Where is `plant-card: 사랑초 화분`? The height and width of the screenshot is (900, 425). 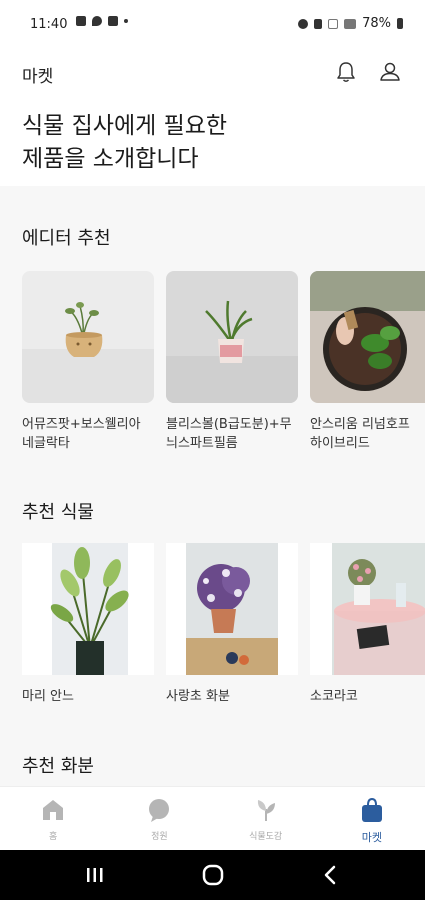
plant-card: 사랑초 화분 is located at coordinates (232, 624).